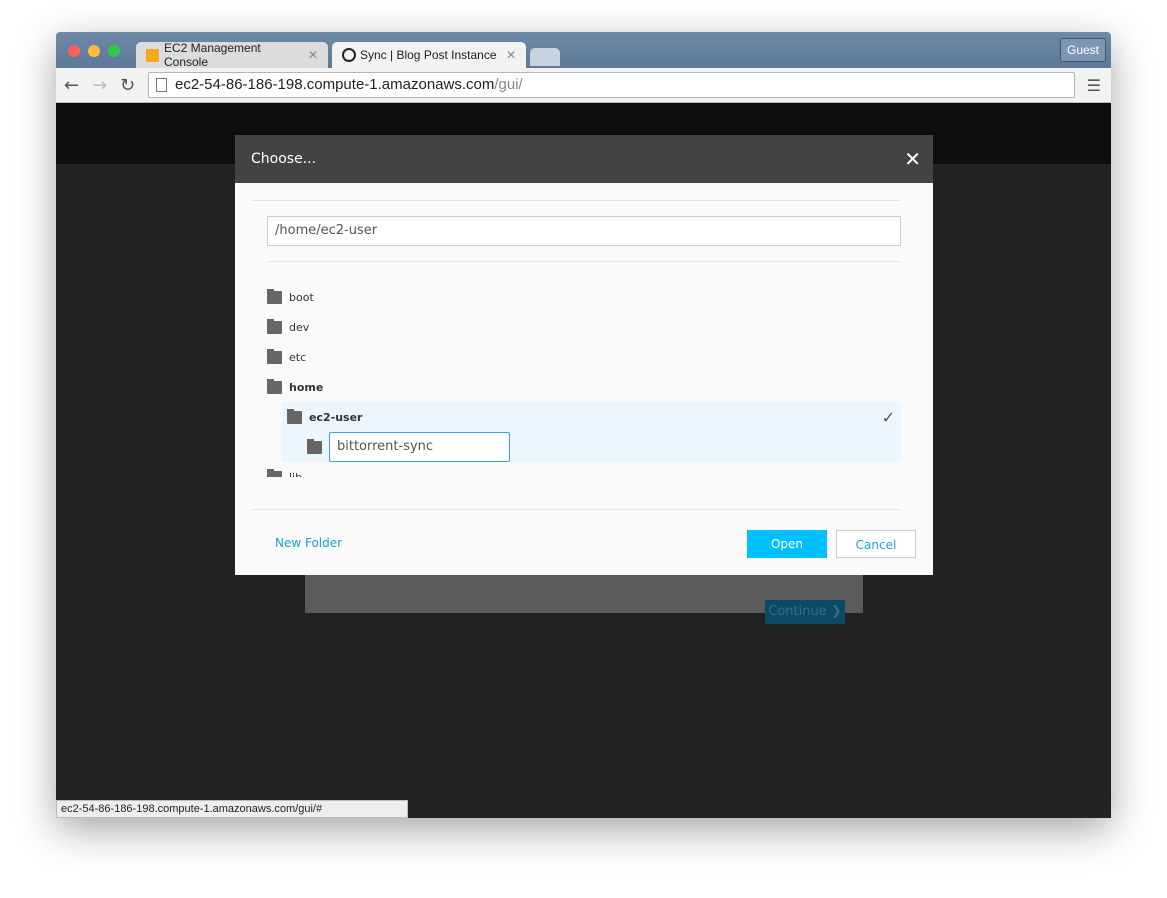 The width and height of the screenshot is (1167, 898). What do you see at coordinates (161, 85) in the screenshot?
I see `page-icon` at bounding box center [161, 85].